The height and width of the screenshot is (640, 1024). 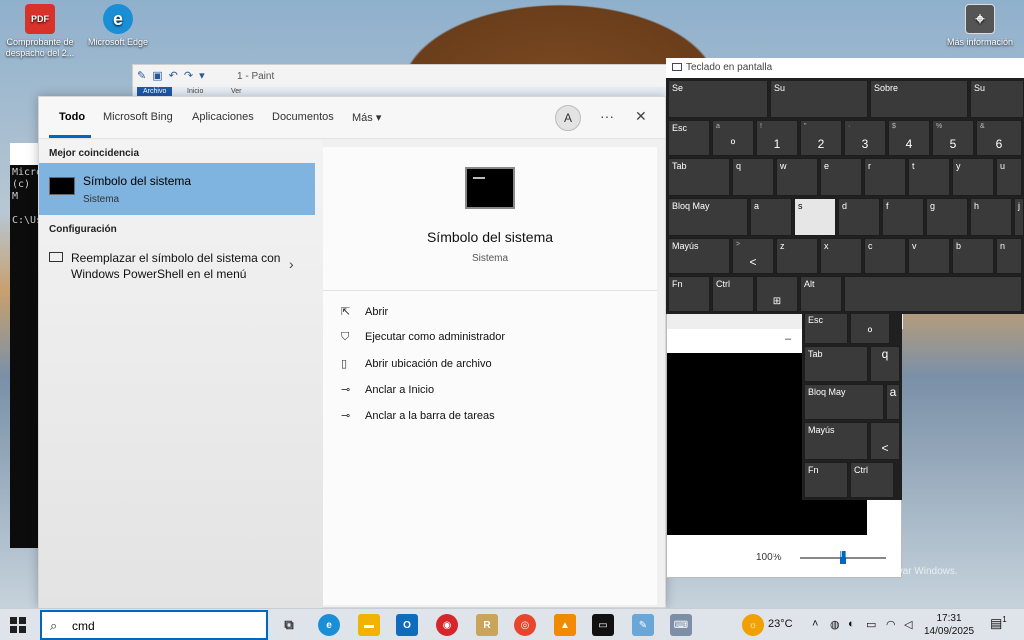 I want to click on meet-icon: ◍, so click(x=835, y=624).